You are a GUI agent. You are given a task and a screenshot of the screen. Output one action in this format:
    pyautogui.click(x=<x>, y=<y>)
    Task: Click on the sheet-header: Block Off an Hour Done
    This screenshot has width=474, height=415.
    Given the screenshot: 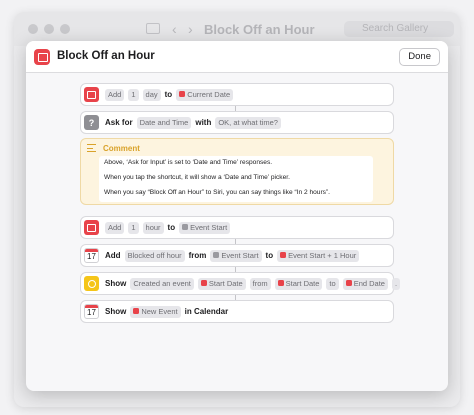 What is the action you would take?
    pyautogui.click(x=237, y=57)
    